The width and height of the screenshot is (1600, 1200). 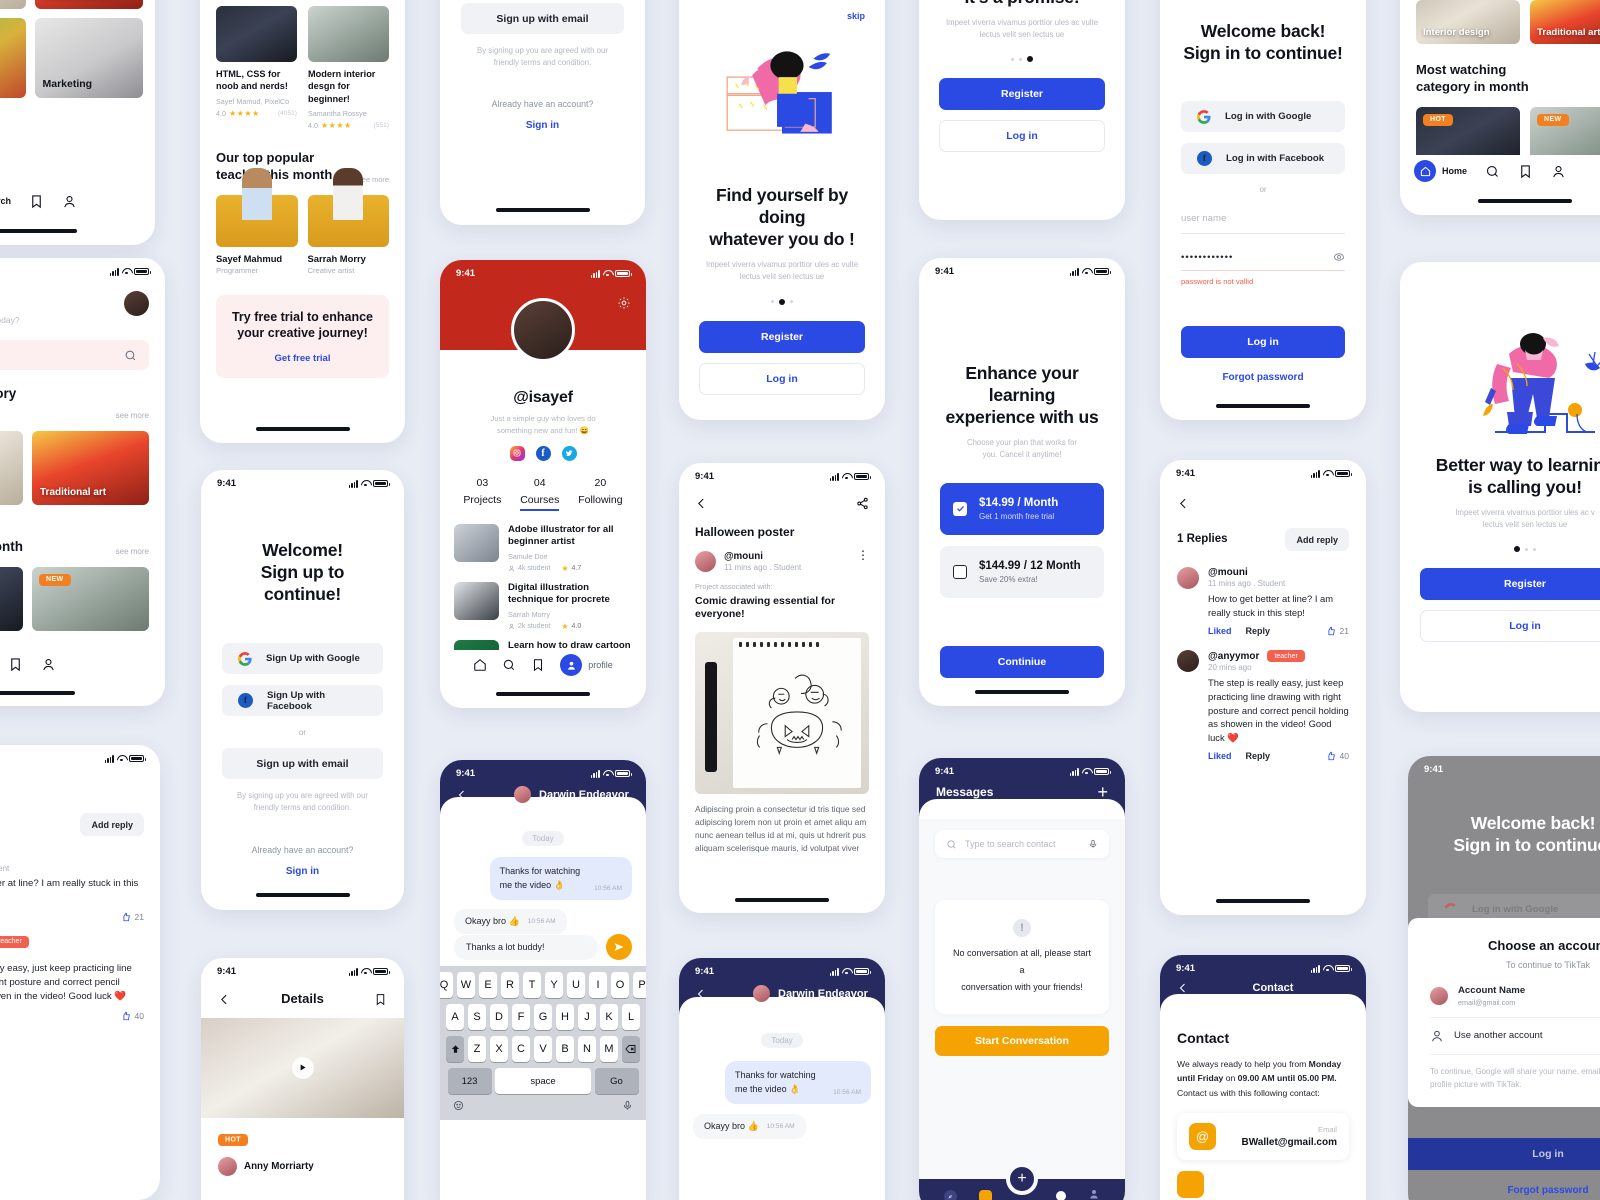 I want to click on key: E, so click(x=488, y=985).